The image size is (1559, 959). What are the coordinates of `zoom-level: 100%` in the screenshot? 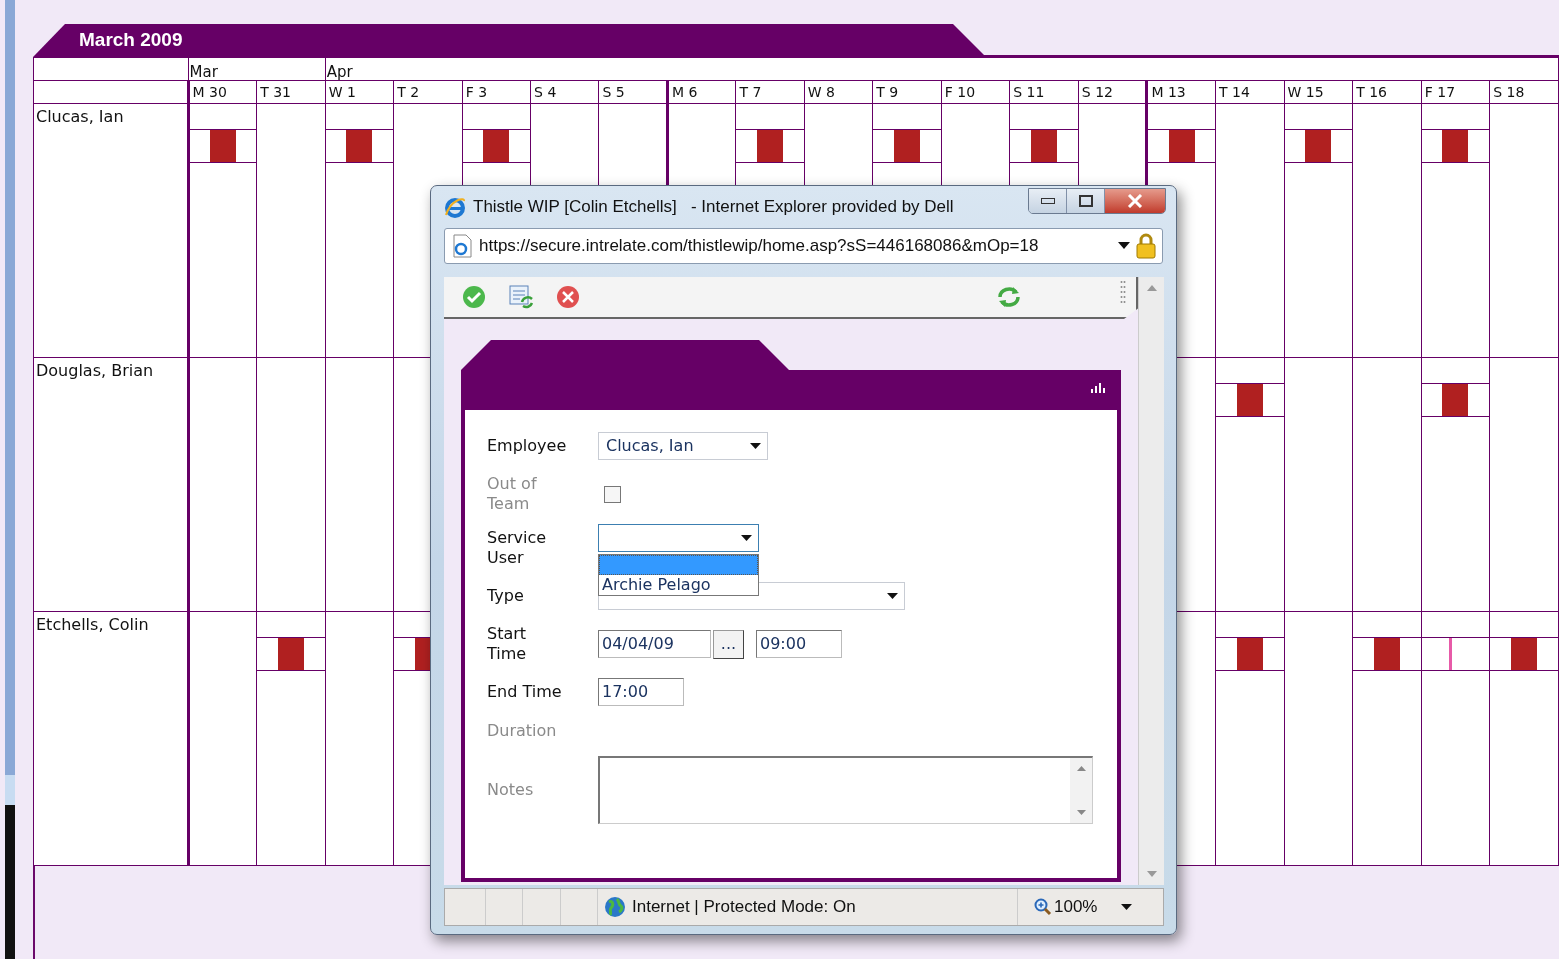 It's located at (1076, 907).